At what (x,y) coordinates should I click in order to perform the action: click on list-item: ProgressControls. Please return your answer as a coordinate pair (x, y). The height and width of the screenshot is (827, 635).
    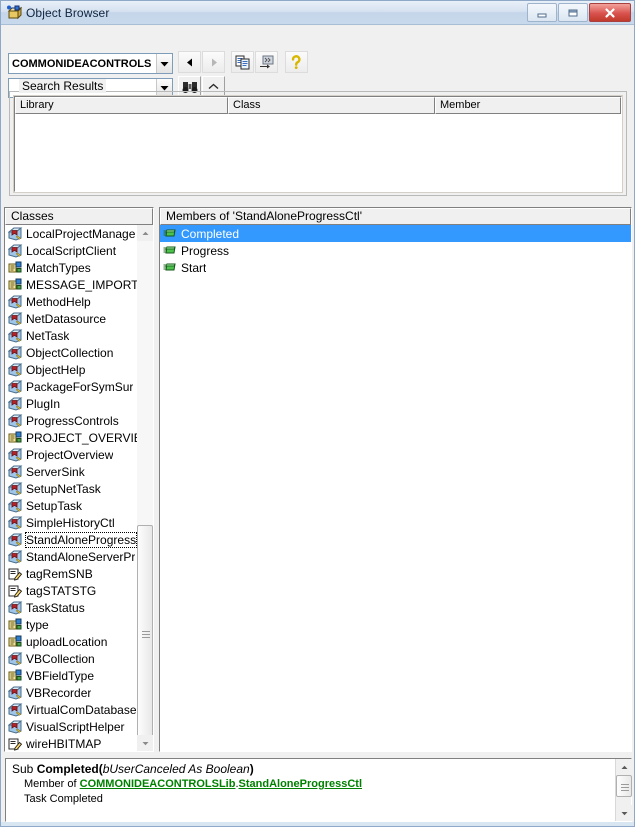
    Looking at the image, I should click on (79, 420).